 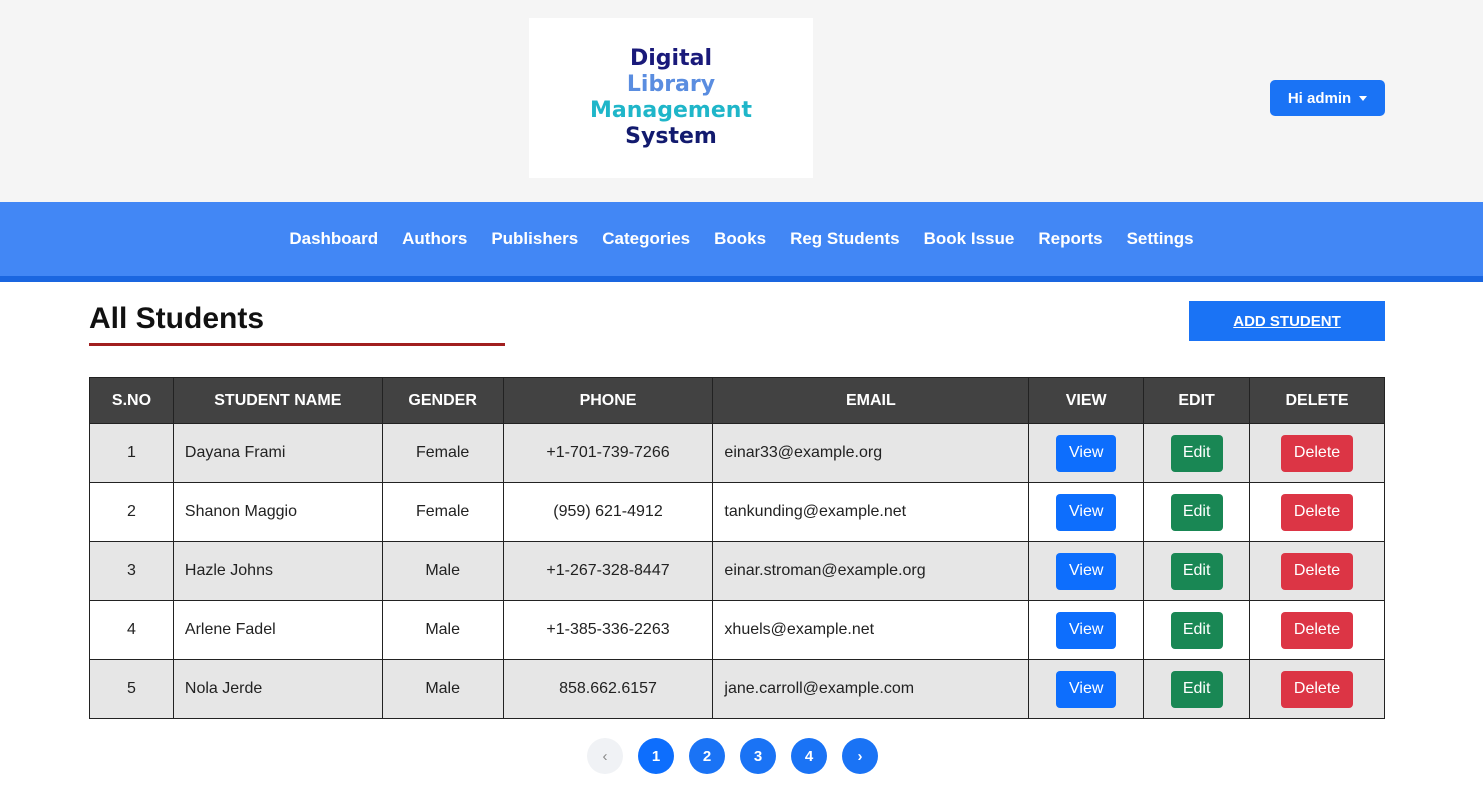 What do you see at coordinates (845, 239) in the screenshot?
I see `nav-item-reg-students: Reg Students` at bounding box center [845, 239].